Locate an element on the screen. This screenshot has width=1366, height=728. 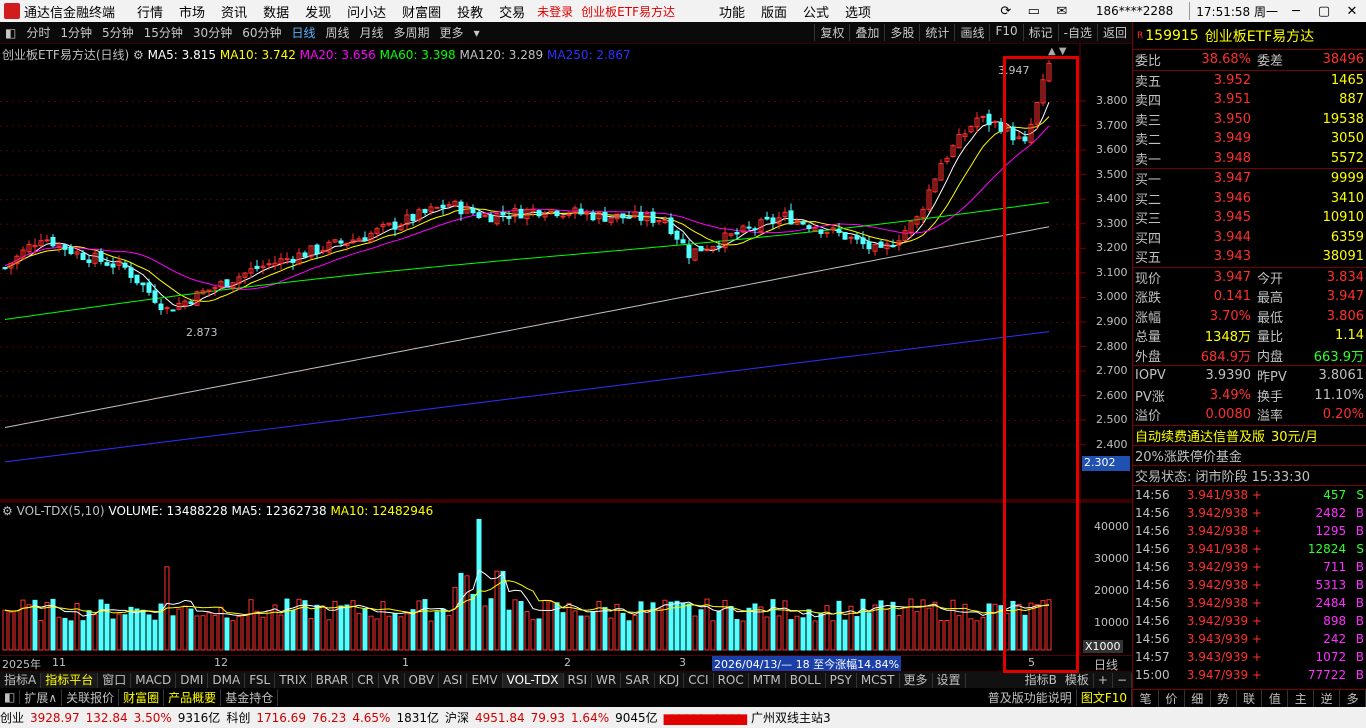
period-tick: 分时 is located at coordinates (38, 32).